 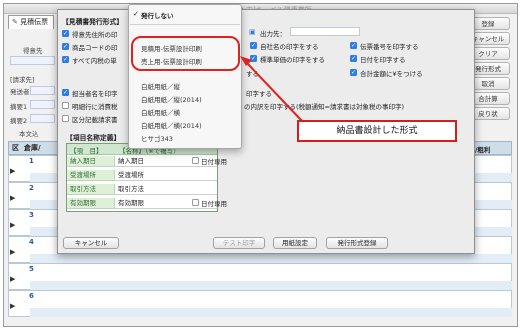 I want to click on option-invoice-type: 区分記載請求書, so click(x=95, y=120).